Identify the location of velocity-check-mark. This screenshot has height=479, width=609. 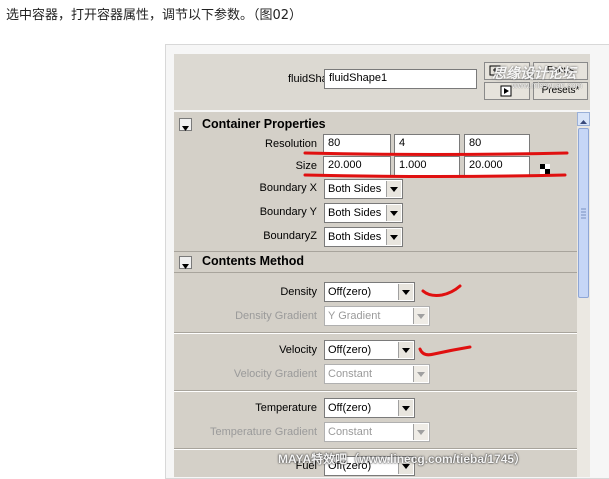
(445, 351).